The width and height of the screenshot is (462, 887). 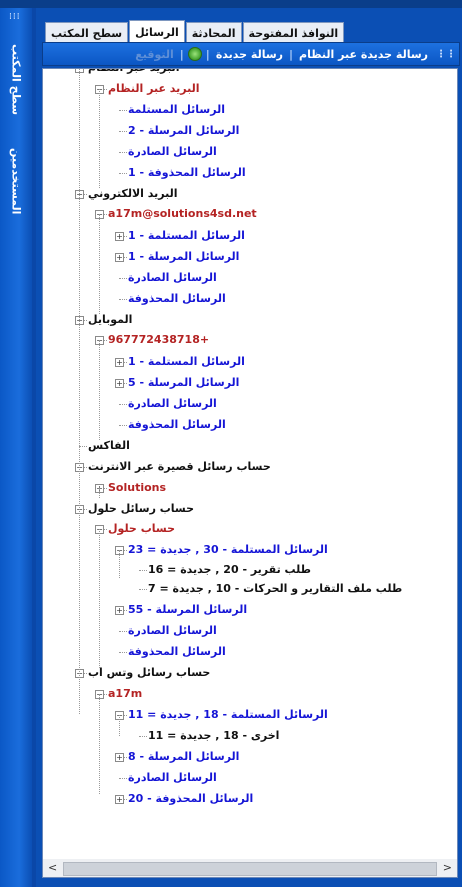 What do you see at coordinates (149, 673) in the screenshot?
I see `tree-node: حساب رسائل وتس اب` at bounding box center [149, 673].